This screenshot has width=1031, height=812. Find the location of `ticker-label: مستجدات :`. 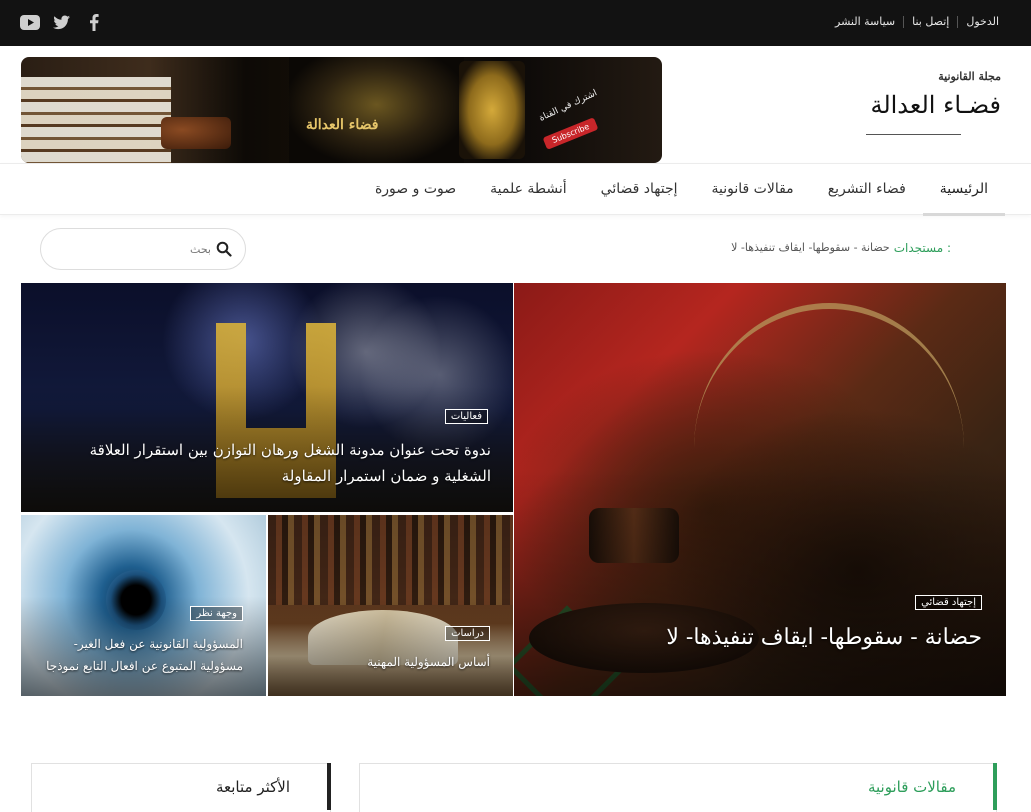

ticker-label: مستجدات : is located at coordinates (922, 248).